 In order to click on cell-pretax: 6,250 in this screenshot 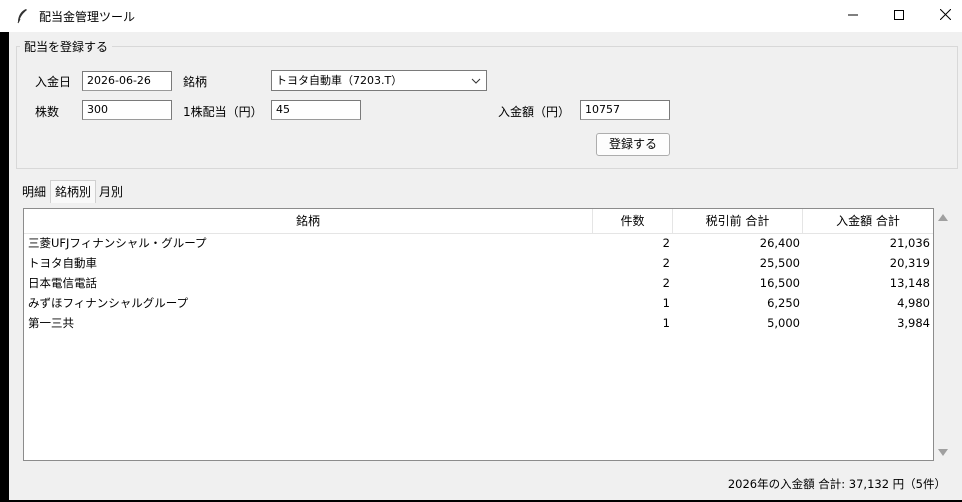, I will do `click(783, 303)`.